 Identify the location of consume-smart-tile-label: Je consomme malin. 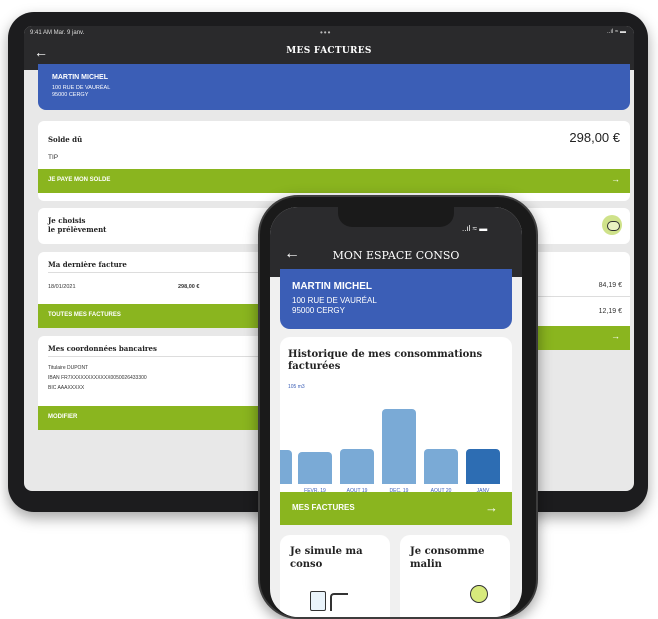
(447, 558).